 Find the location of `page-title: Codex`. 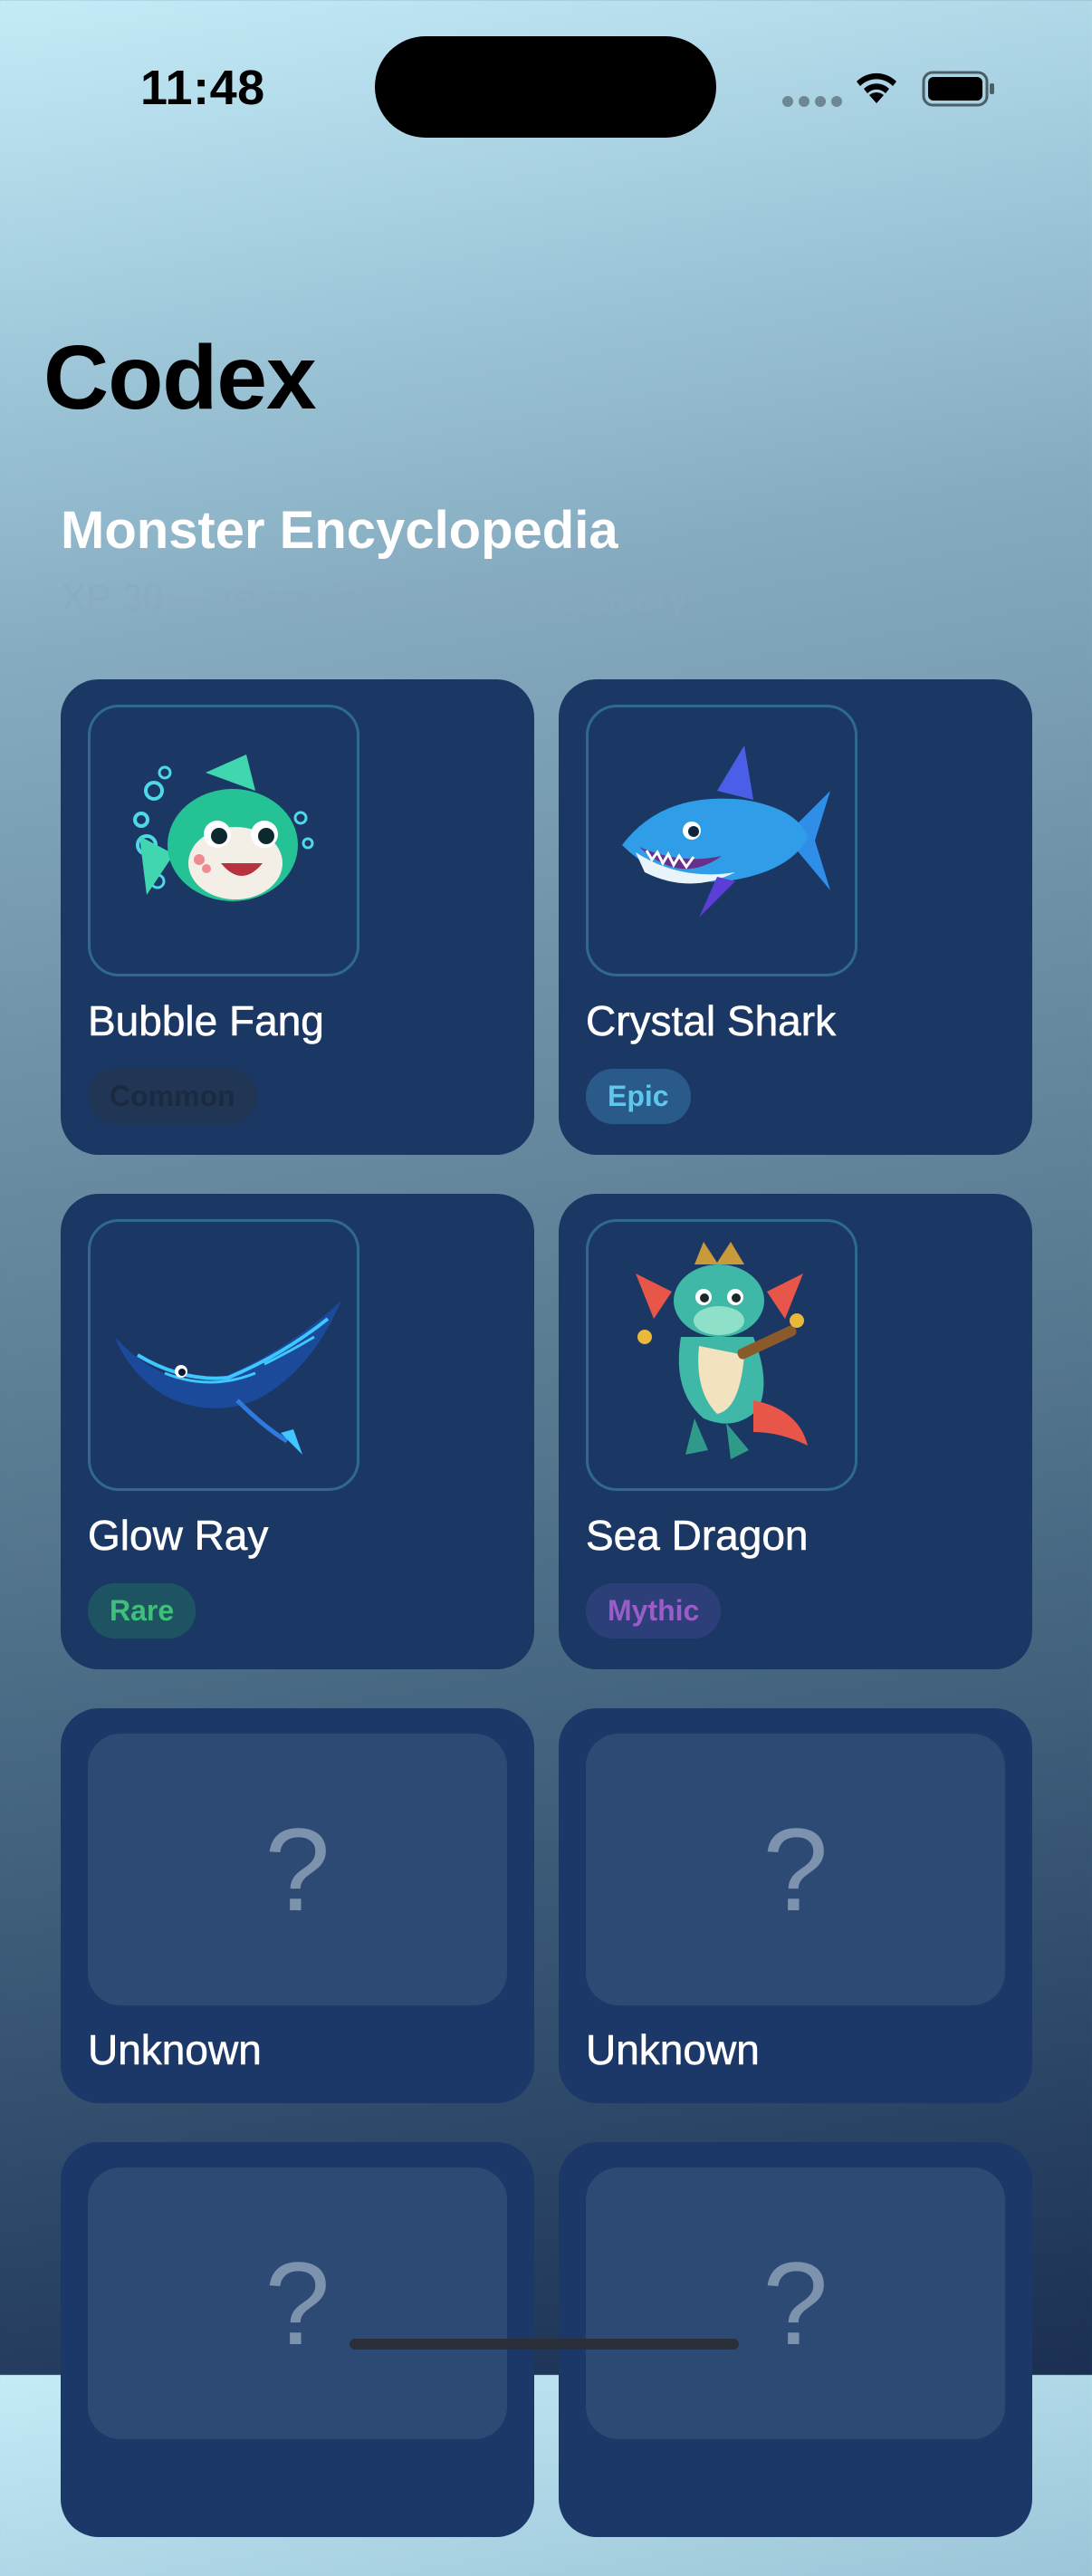

page-title: Codex is located at coordinates (180, 377).